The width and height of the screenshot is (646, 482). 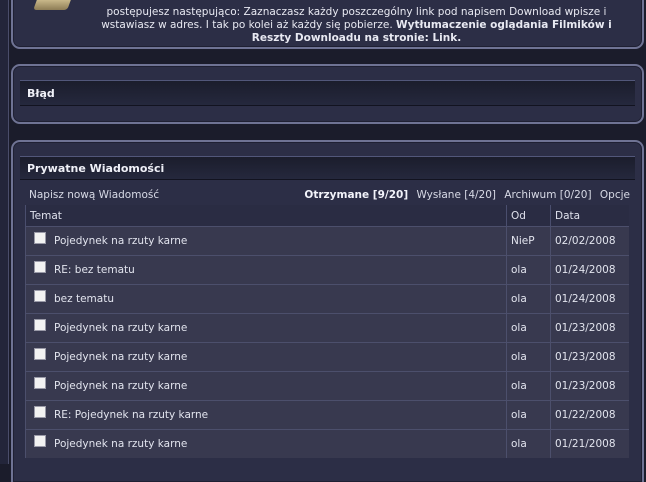 I want to click on column-subject: Temat, so click(x=266, y=216).